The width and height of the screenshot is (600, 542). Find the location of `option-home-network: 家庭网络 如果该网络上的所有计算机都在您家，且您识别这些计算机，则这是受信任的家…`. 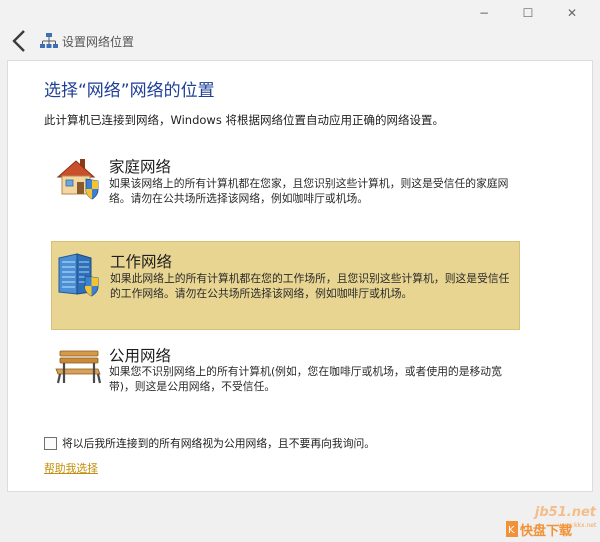

option-home-network: 家庭网络 如果该网络上的所有计算机都在您家，且您识别这些计算机，则这是受信任的家… is located at coordinates (285, 188).